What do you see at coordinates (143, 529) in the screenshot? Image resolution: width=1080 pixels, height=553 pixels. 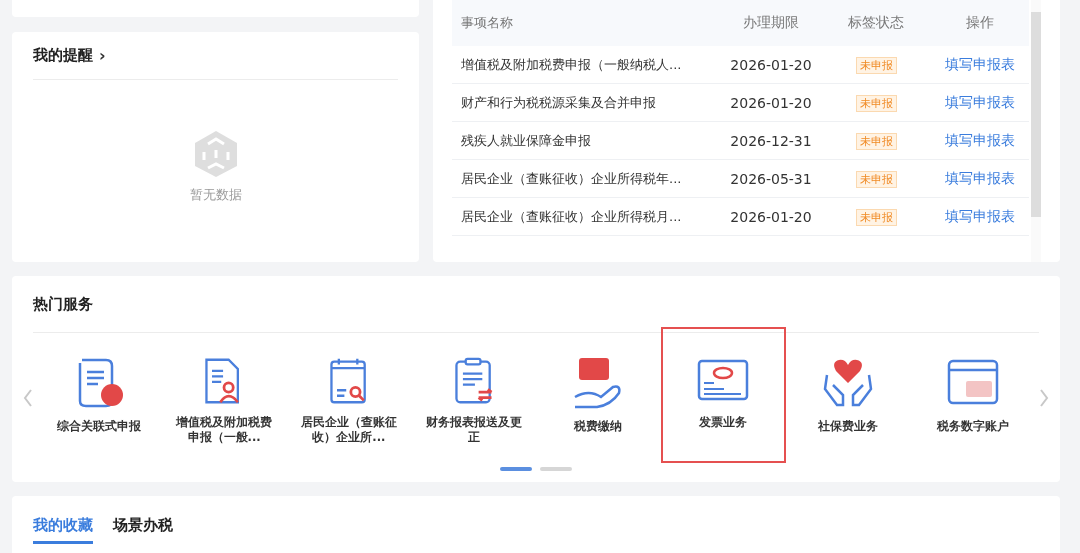 I see `tab: 场景办税` at bounding box center [143, 529].